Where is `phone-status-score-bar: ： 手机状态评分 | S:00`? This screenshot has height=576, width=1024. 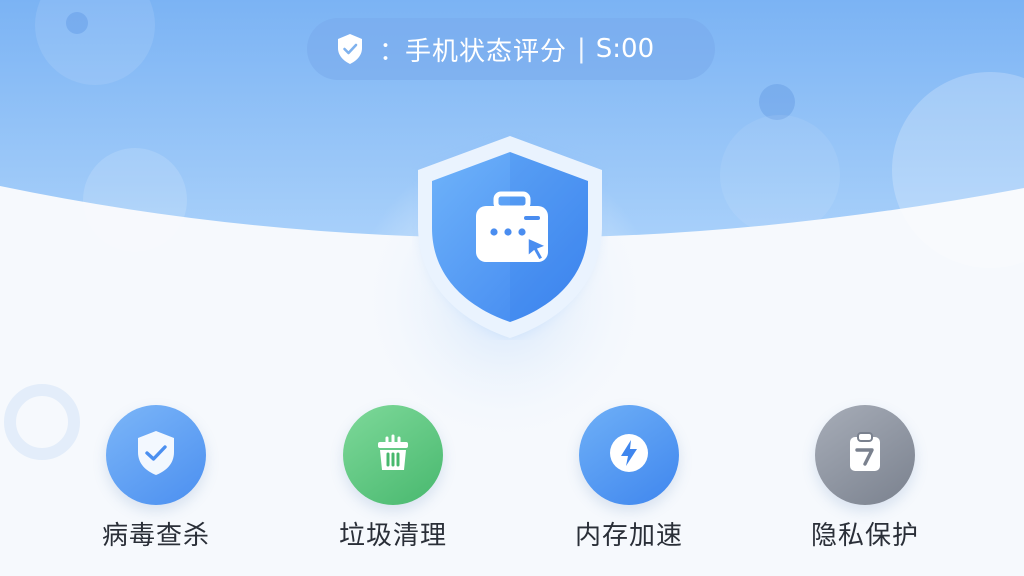 phone-status-score-bar: ： 手机状态评分 | S:00 is located at coordinates (511, 49).